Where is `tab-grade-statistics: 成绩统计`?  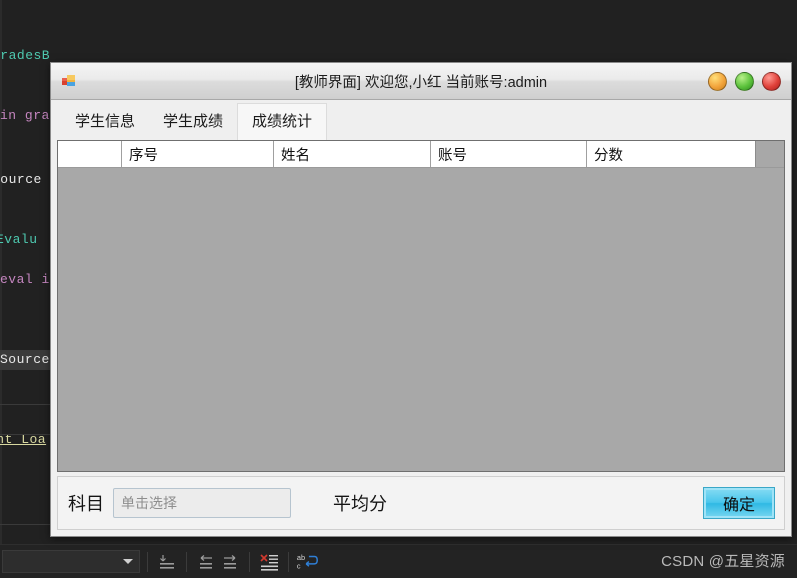
tab-grade-statistics: 成绩统计 is located at coordinates (282, 121).